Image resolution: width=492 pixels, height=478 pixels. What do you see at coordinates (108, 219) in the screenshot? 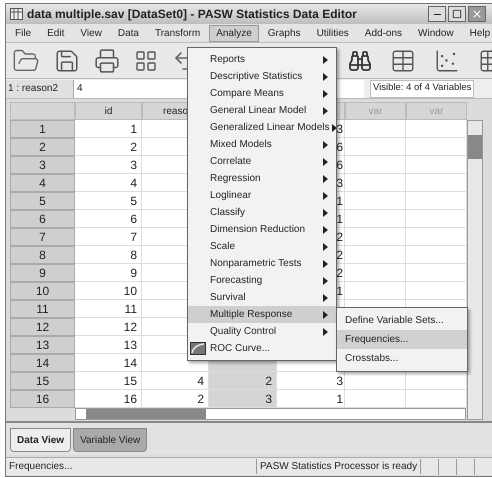
I see `table-cell: 6` at bounding box center [108, 219].